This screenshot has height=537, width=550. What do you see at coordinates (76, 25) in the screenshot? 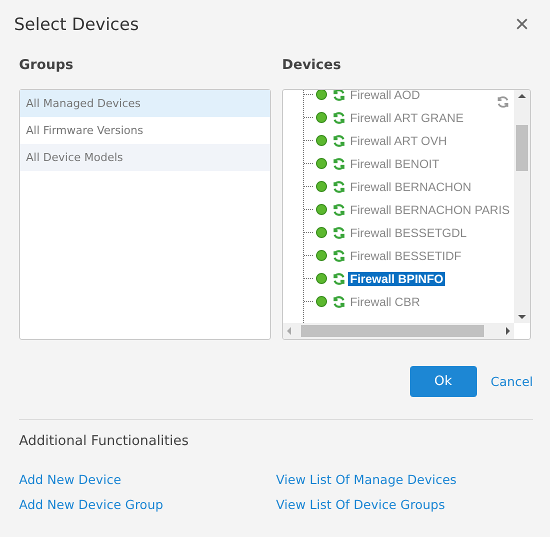
I see `dialog-title: Select Devices` at bounding box center [76, 25].